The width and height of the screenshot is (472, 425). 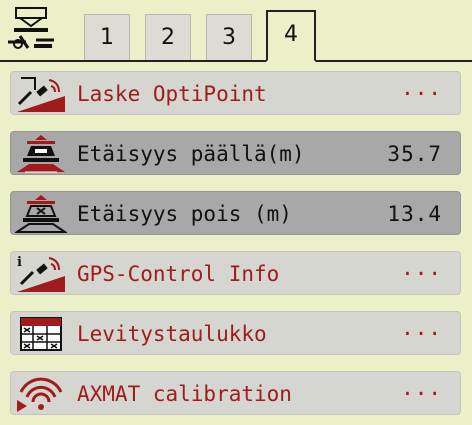 What do you see at coordinates (236, 61) in the screenshot?
I see `tab-bar-line` at bounding box center [236, 61].